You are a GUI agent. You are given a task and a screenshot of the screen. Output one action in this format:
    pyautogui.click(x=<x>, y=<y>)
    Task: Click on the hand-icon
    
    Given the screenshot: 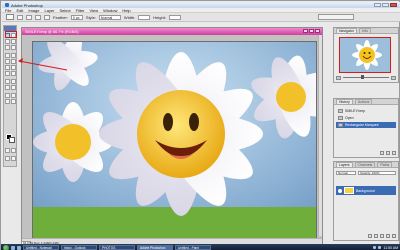 What is the action you would take?
    pyautogui.click(x=7, y=101)
    